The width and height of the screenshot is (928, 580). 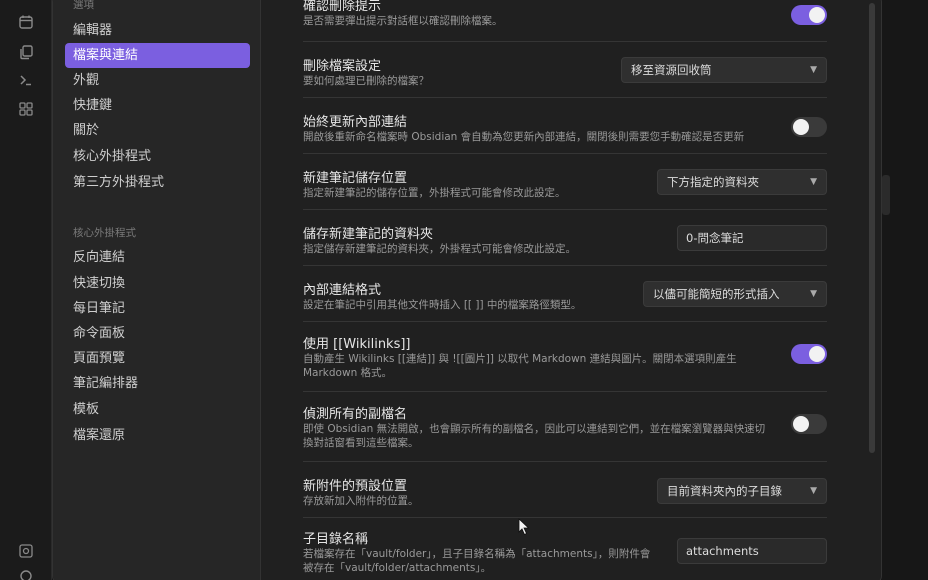 I want to click on sidebar-item-core-plugins: 核心外掛程式, so click(x=157, y=156).